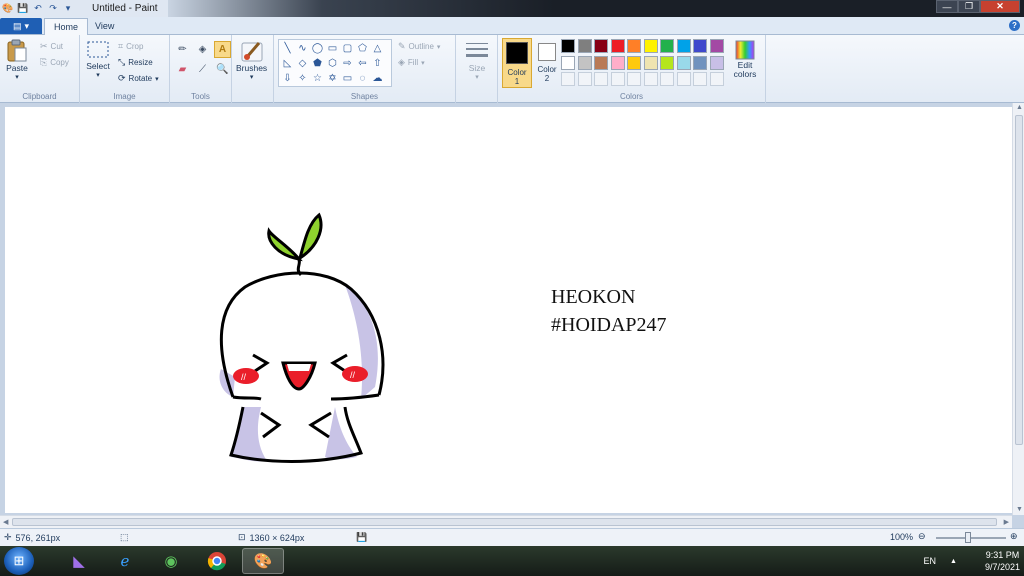 This screenshot has height=576, width=1024. I want to click on triangle-shape-icon: △, so click(377, 48).